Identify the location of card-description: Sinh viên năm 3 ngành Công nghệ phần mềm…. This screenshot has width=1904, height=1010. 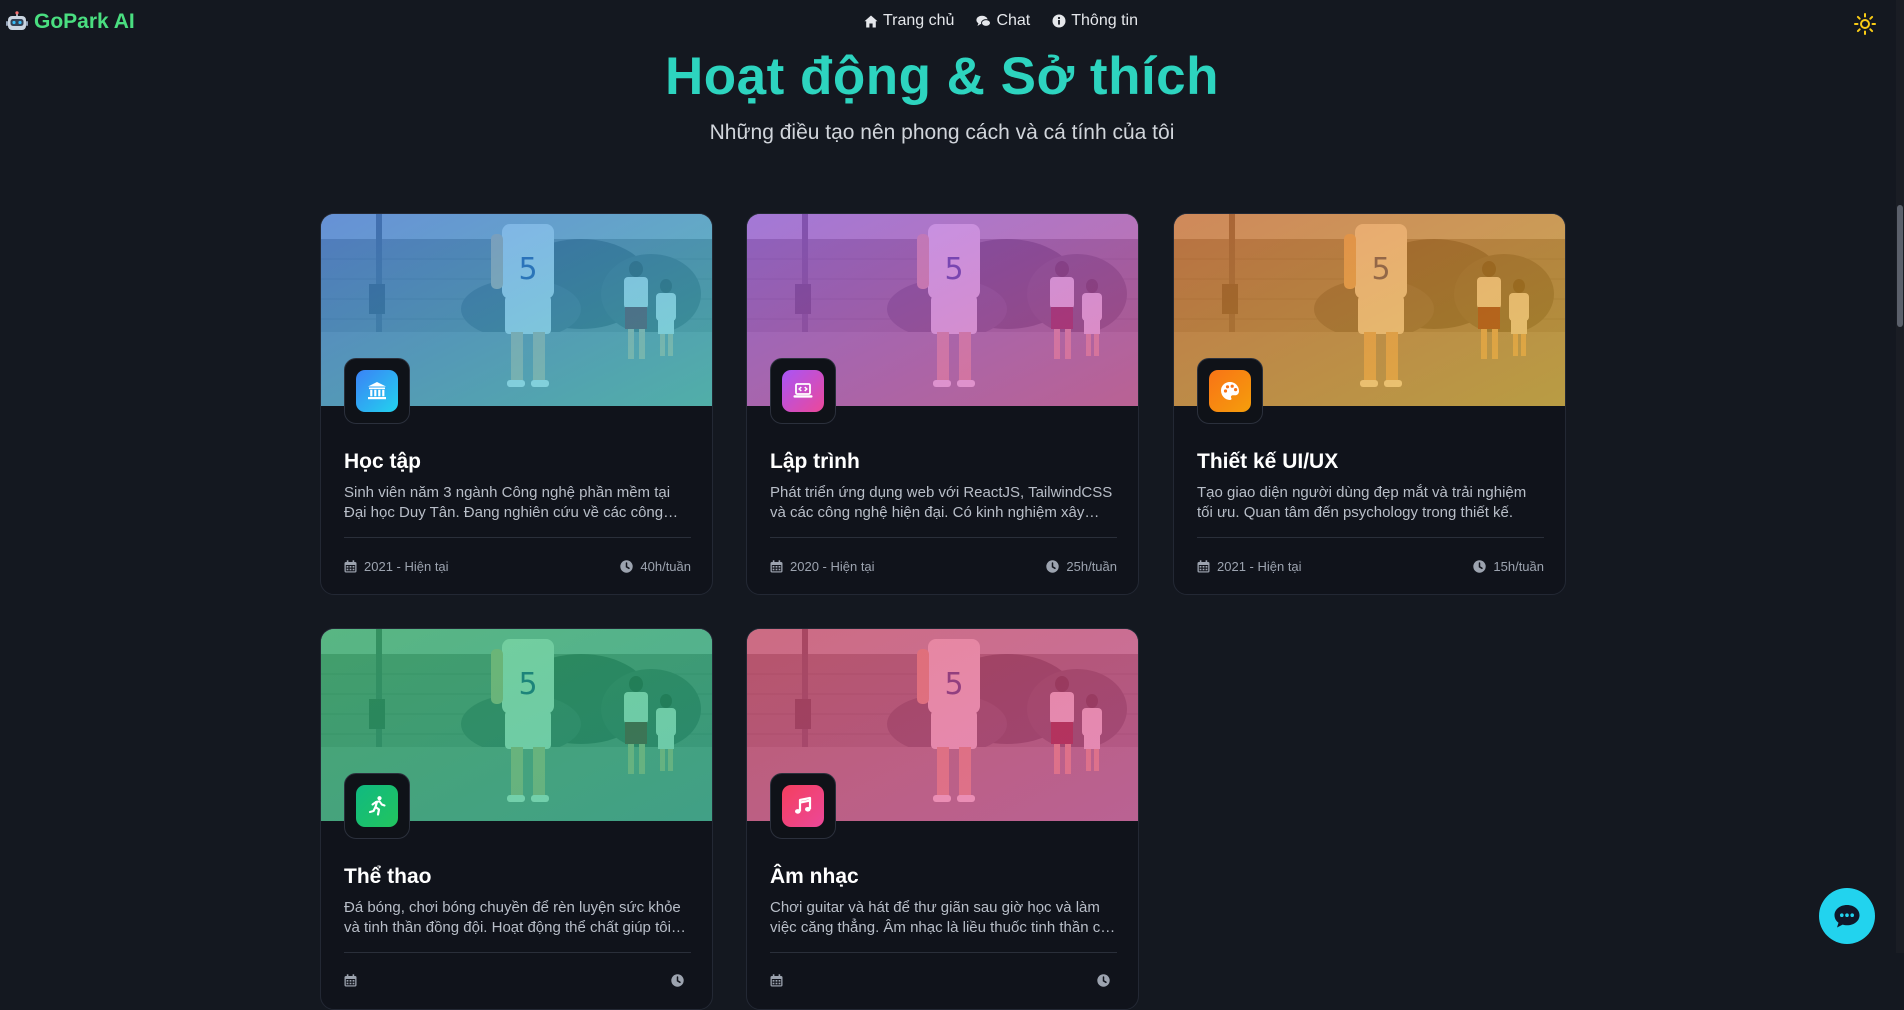
(507, 502).